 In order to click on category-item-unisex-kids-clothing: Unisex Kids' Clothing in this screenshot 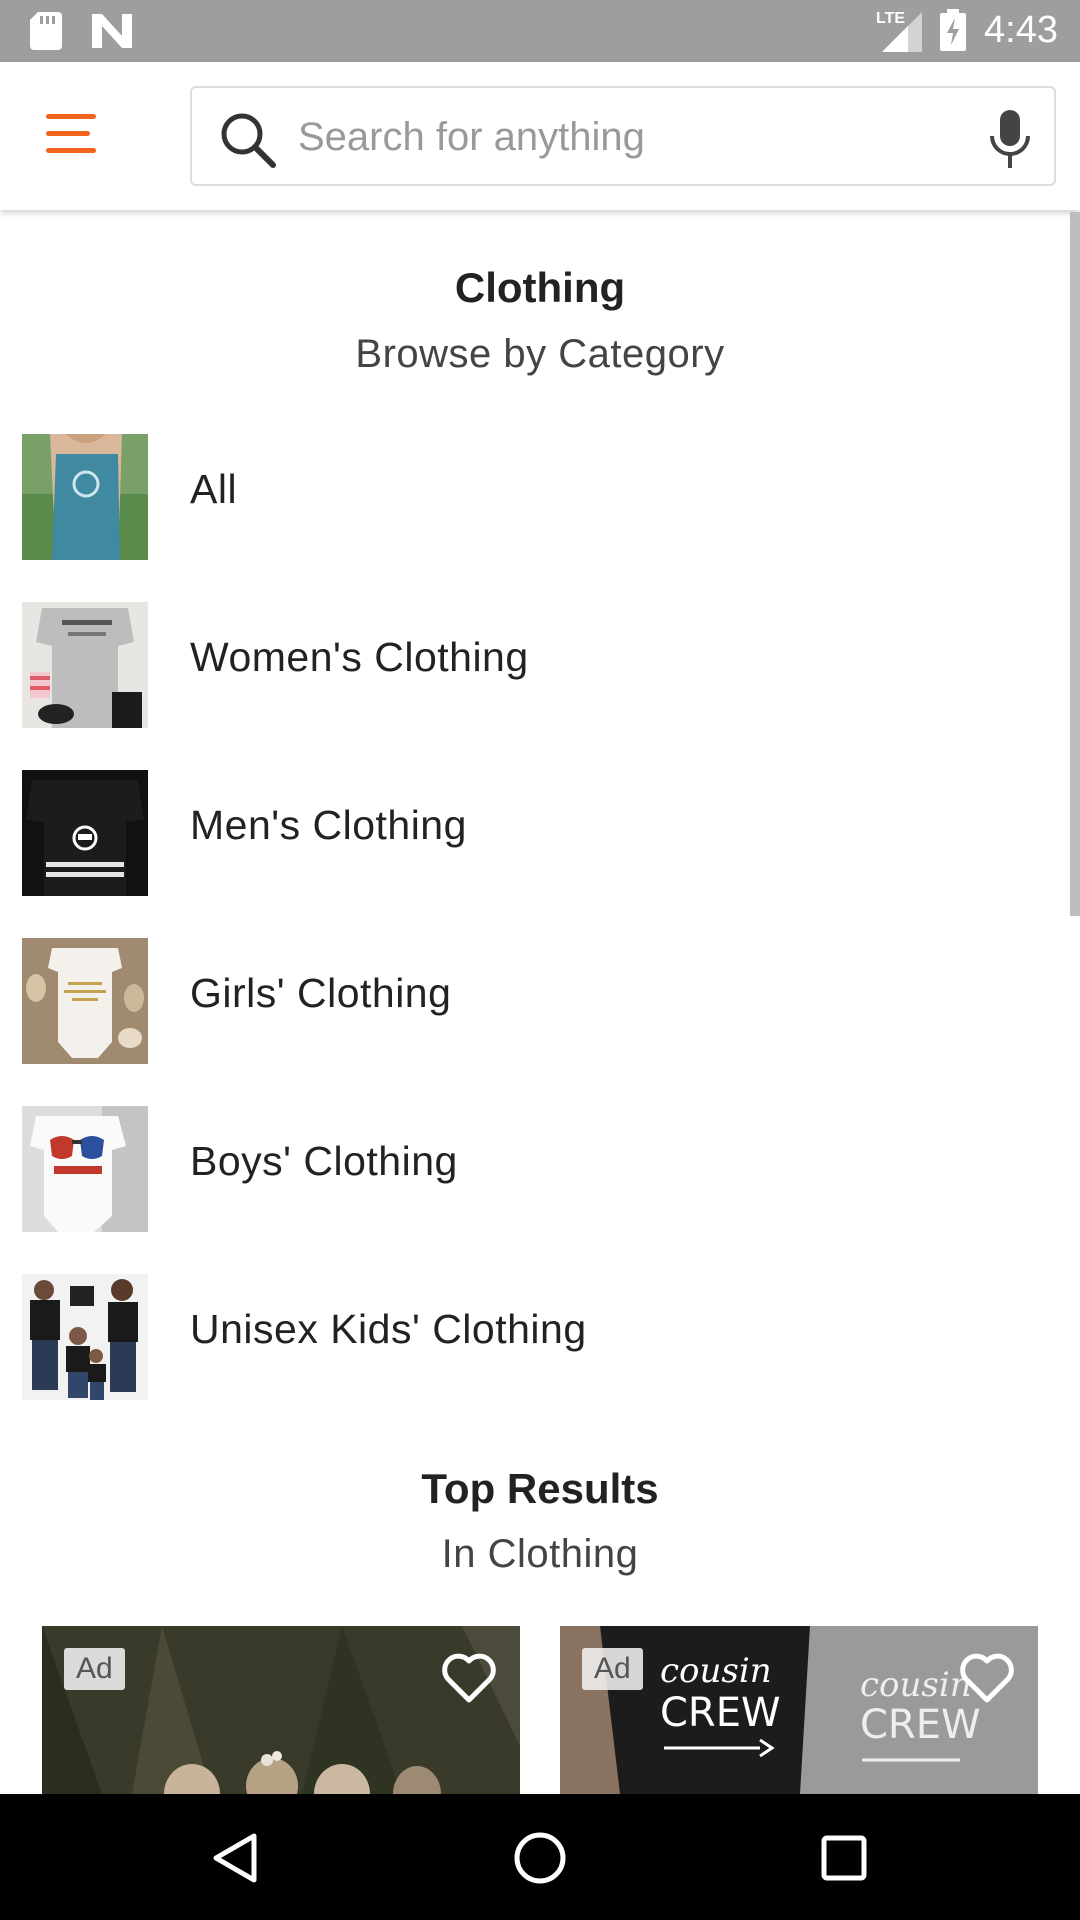, I will do `click(535, 1348)`.